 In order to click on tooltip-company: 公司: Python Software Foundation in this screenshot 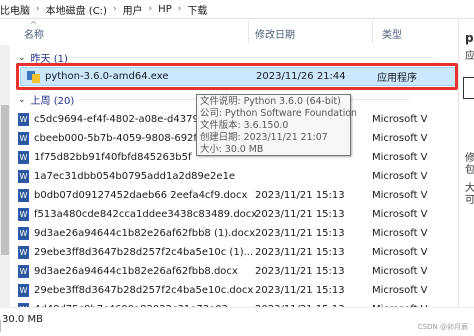, I will do `click(279, 113)`.